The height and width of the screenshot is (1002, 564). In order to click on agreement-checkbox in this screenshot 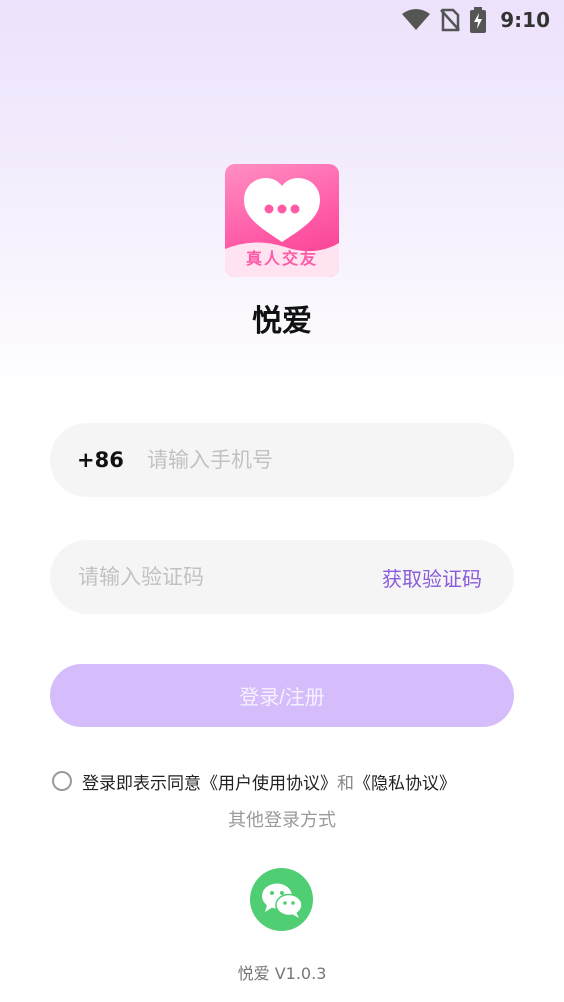, I will do `click(62, 781)`.